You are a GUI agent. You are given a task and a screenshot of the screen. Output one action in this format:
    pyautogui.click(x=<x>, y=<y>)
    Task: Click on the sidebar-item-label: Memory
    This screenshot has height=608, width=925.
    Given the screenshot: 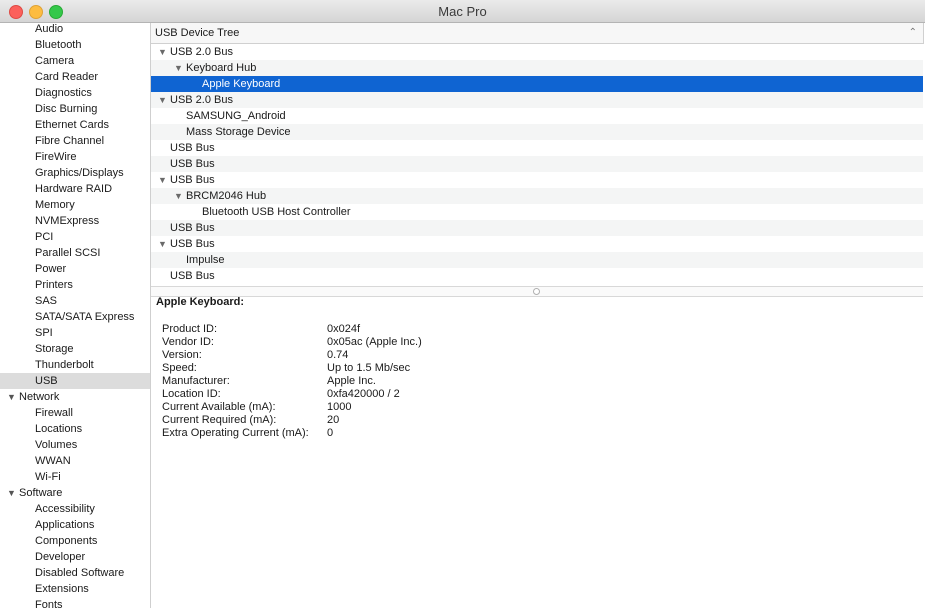 What is the action you would take?
    pyautogui.click(x=55, y=205)
    